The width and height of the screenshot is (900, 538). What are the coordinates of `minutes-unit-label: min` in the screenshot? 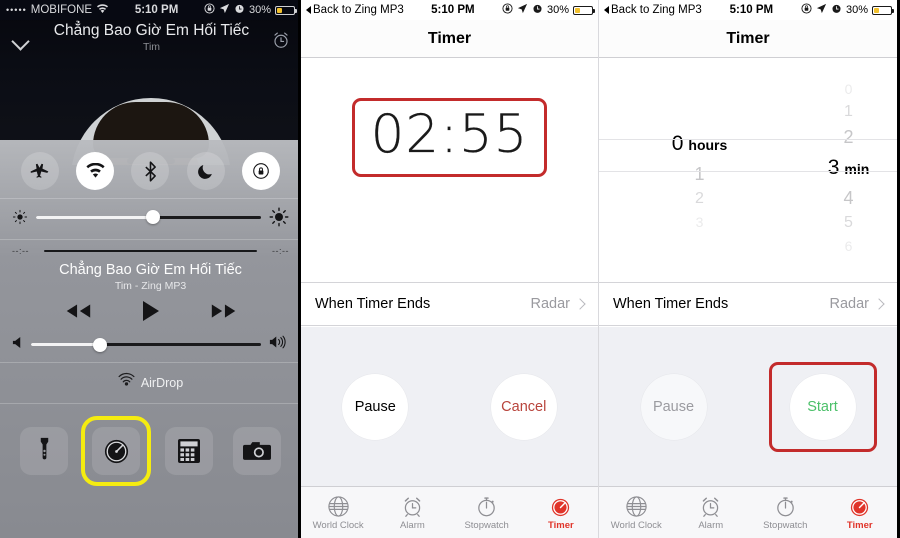 It's located at (857, 168).